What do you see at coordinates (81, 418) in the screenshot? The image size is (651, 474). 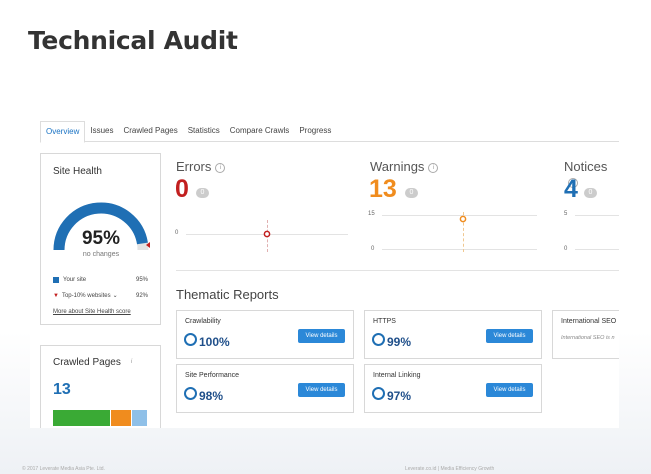 I see `bar-segment-green` at bounding box center [81, 418].